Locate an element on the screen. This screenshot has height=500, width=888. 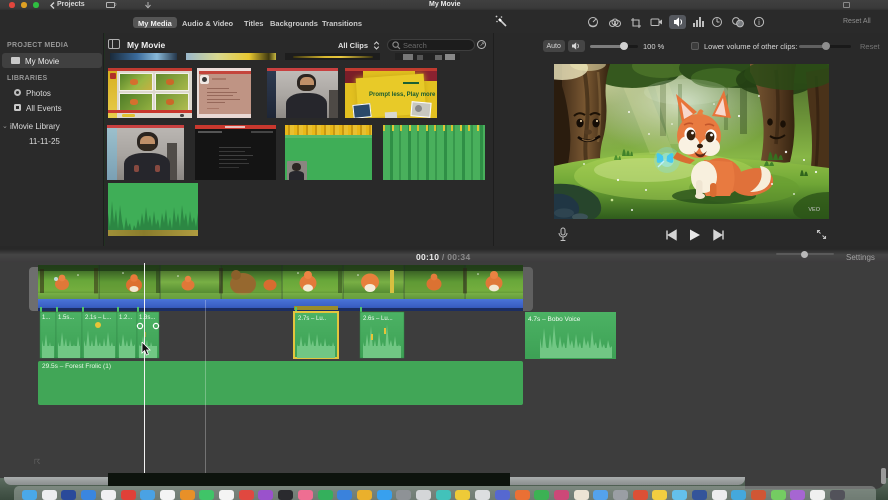
svg-text: 4.7s – Bobo Voice is located at coordinates (554, 319).